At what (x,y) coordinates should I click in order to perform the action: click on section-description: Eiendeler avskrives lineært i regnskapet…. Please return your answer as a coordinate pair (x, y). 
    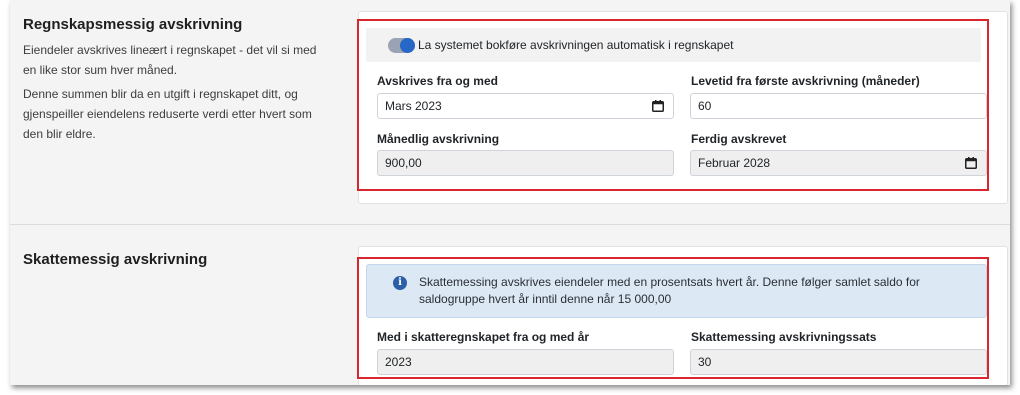
    Looking at the image, I should click on (170, 60).